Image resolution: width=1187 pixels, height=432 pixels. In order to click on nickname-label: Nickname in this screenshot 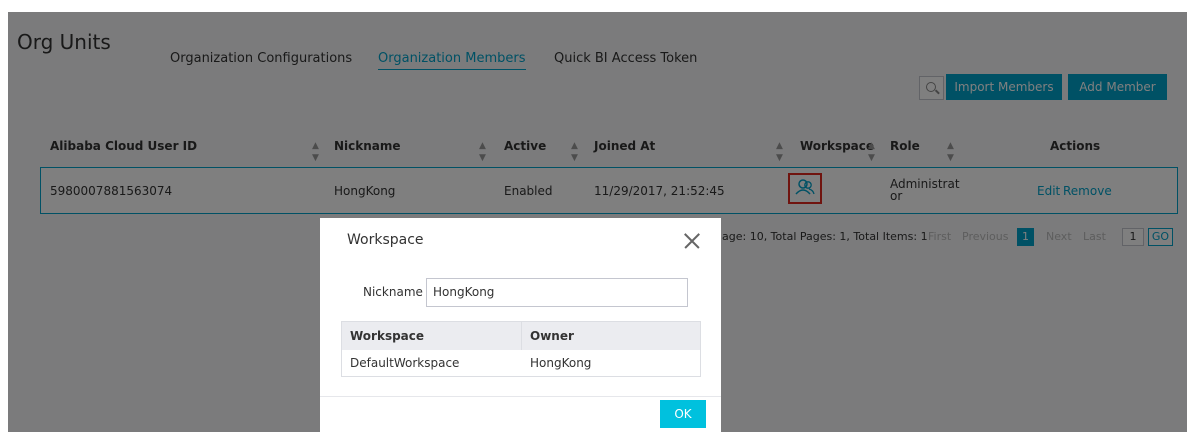, I will do `click(393, 292)`.